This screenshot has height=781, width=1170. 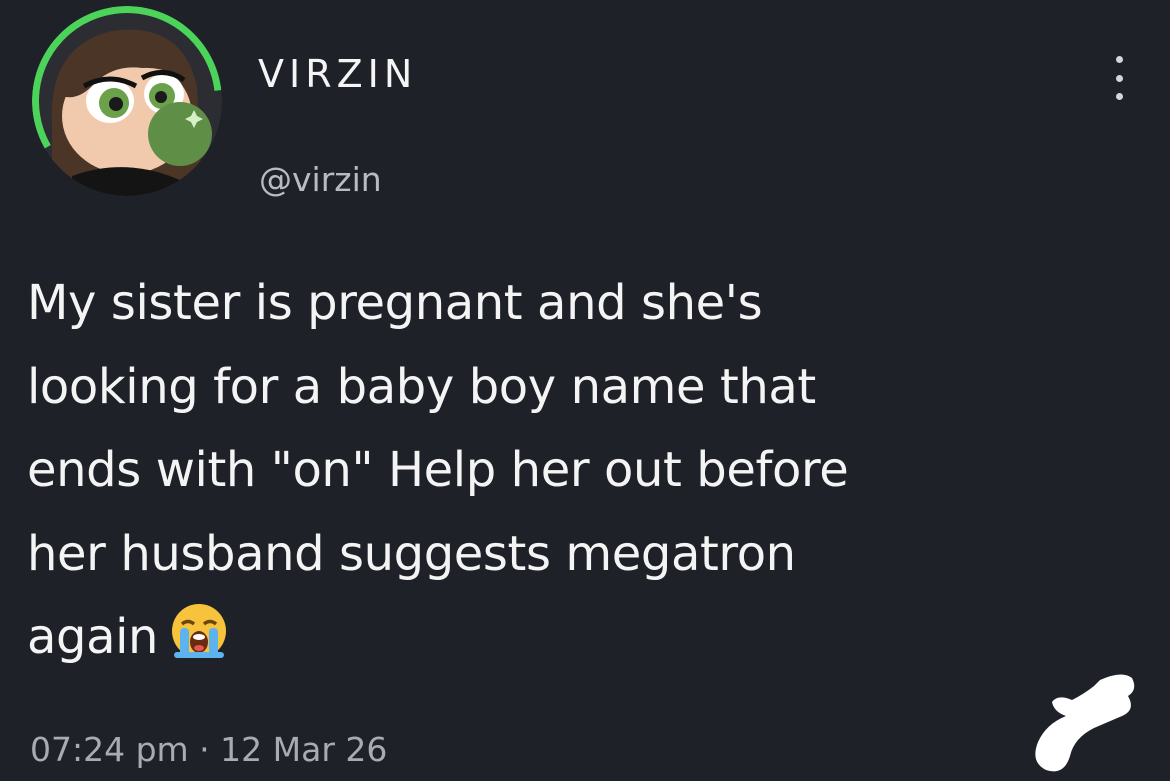 What do you see at coordinates (337, 74) in the screenshot?
I see `display-name: VIRZIN` at bounding box center [337, 74].